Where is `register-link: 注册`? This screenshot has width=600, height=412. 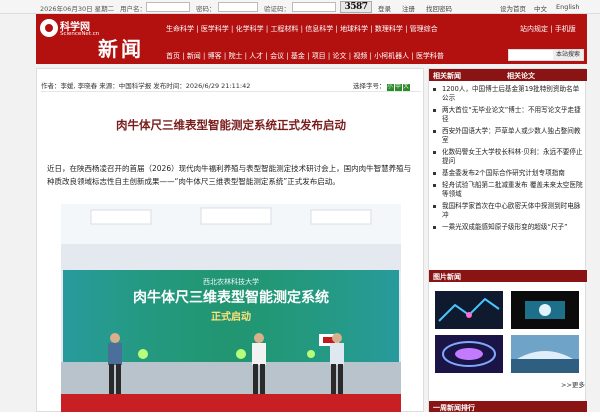
register-link: 注册 is located at coordinates (408, 8).